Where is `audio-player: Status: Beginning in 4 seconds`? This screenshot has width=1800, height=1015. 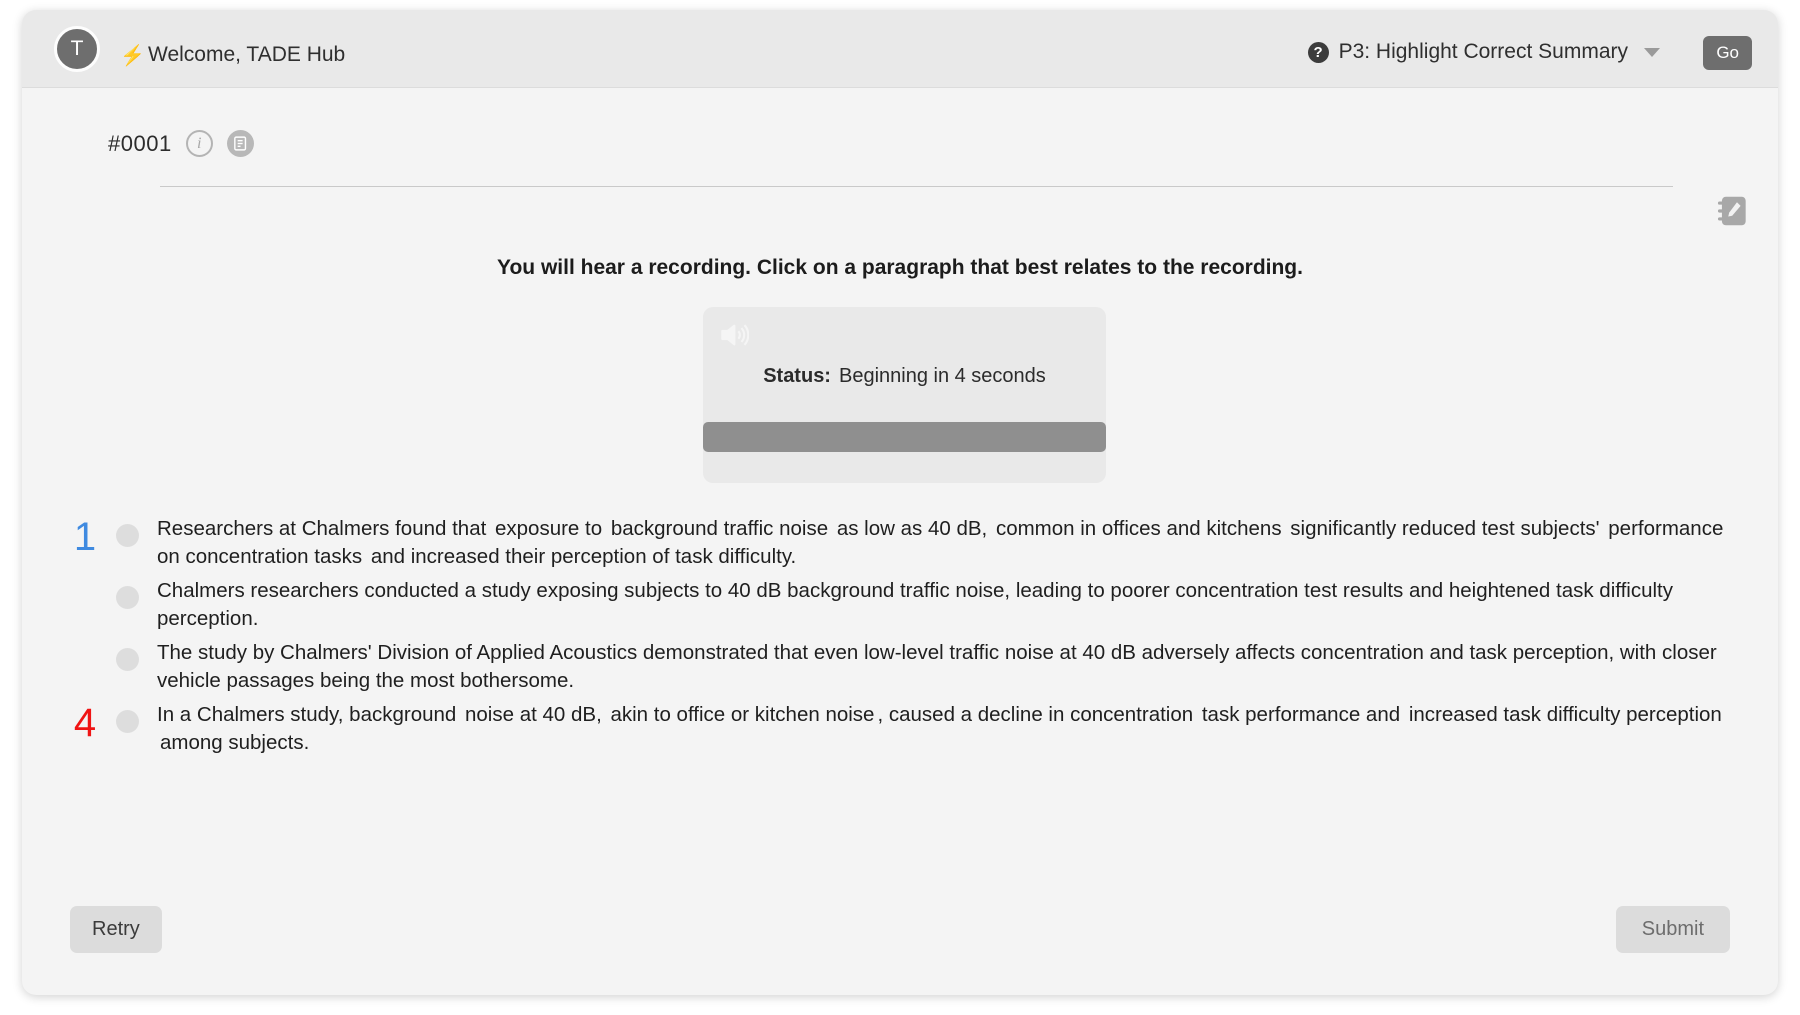
audio-player: Status: Beginning in 4 seconds is located at coordinates (904, 395).